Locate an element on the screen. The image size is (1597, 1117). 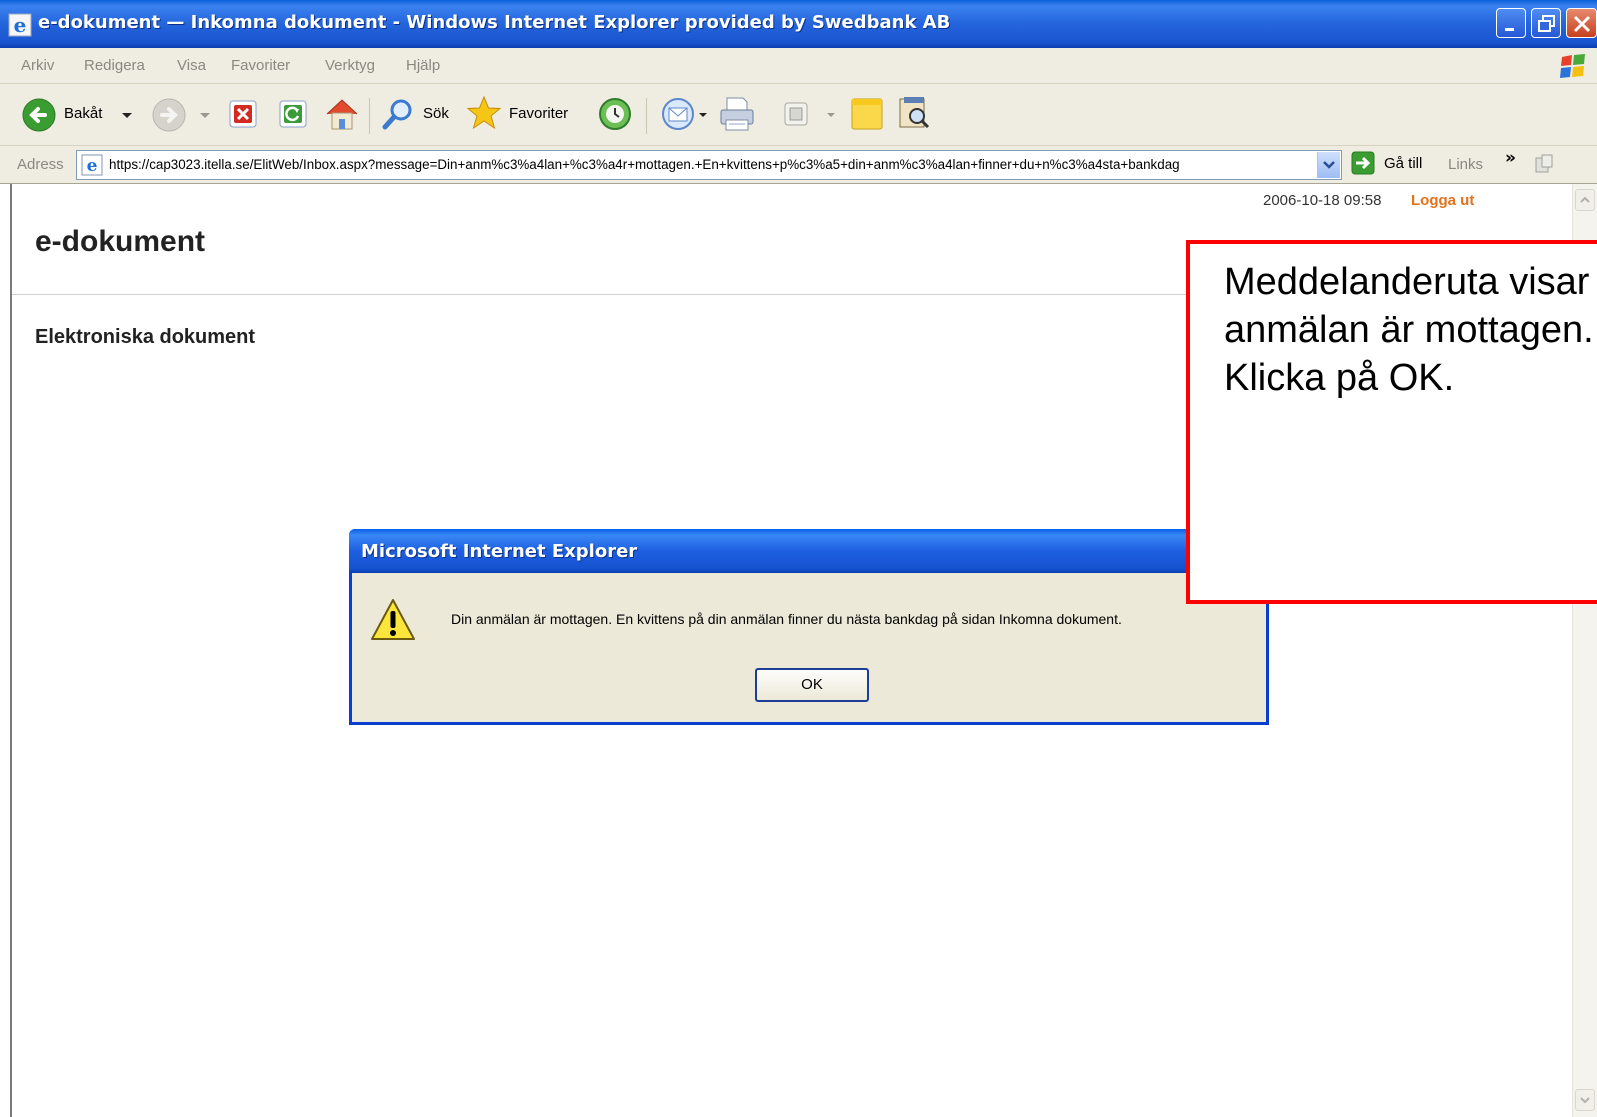
restore-icon is located at coordinates (1546, 23).